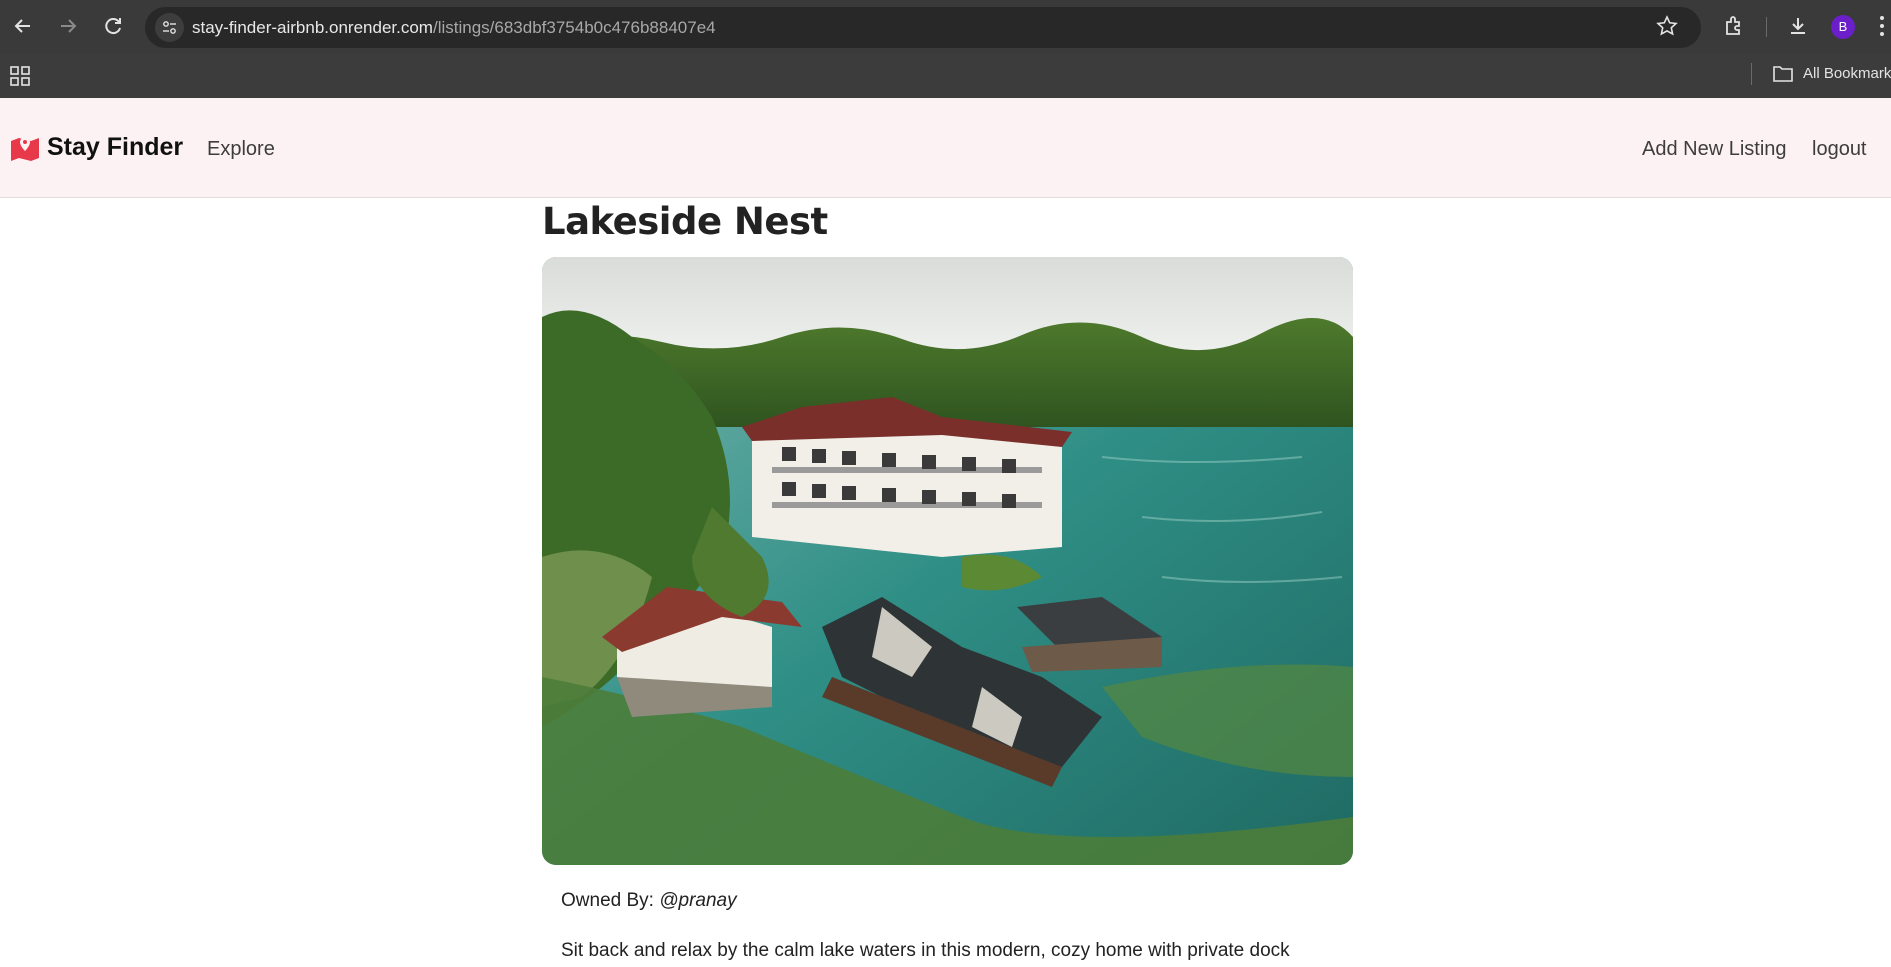  Describe the element at coordinates (241, 149) in the screenshot. I see `explore-link: Explore` at that location.